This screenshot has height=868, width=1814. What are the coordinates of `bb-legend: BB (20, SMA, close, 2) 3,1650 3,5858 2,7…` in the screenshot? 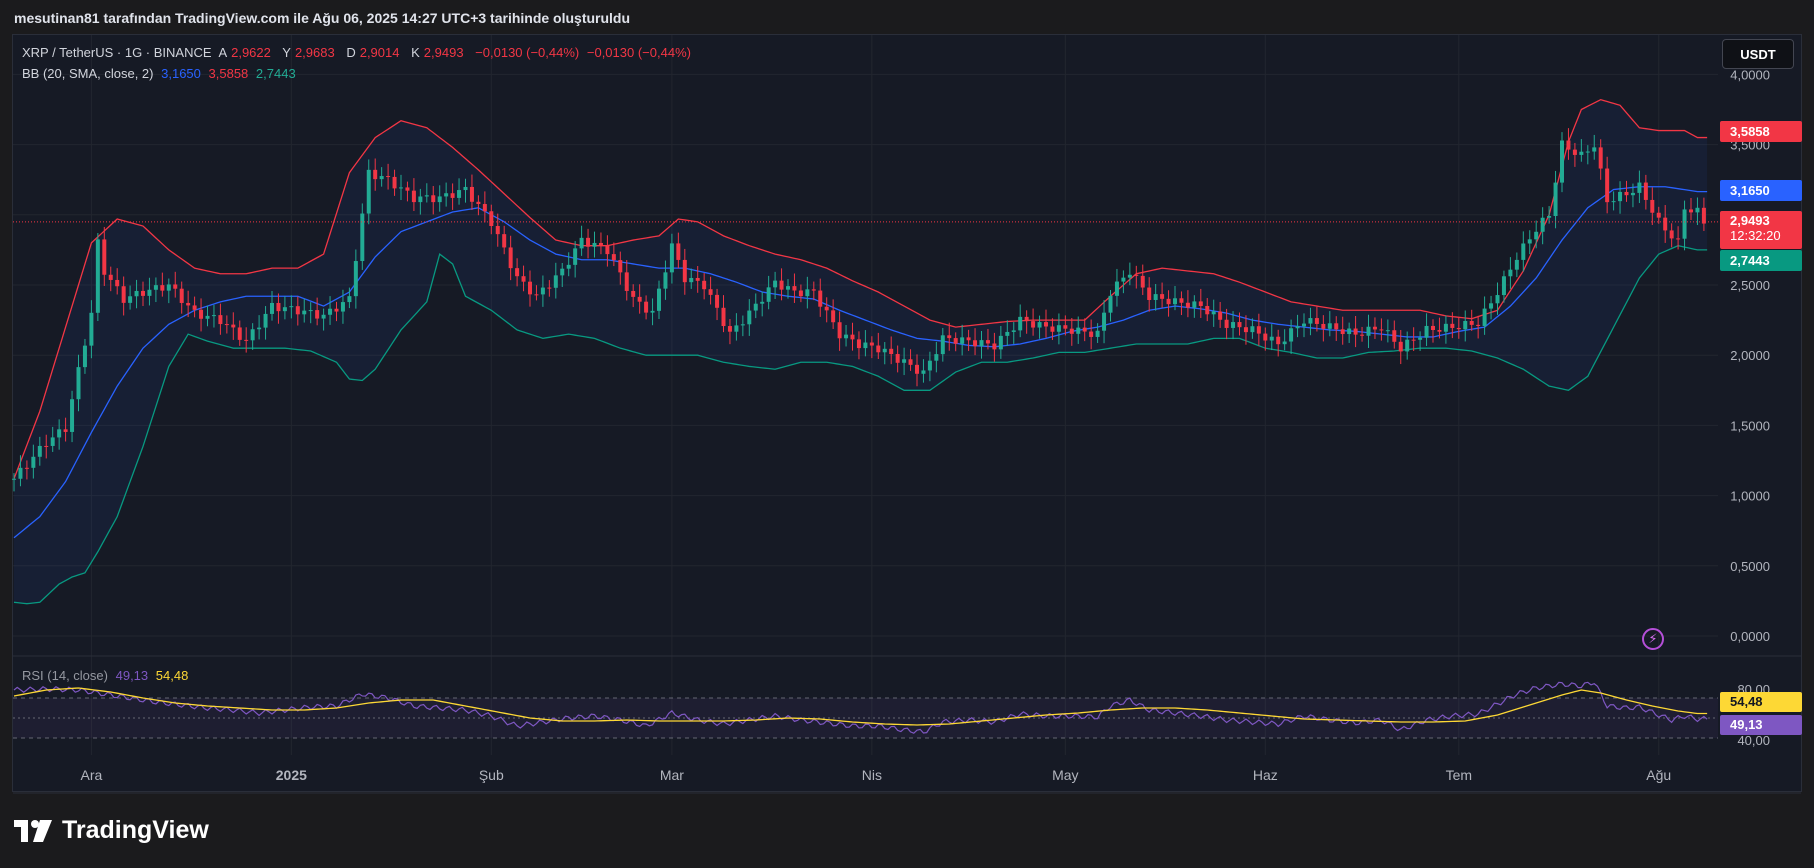 It's located at (161, 73).